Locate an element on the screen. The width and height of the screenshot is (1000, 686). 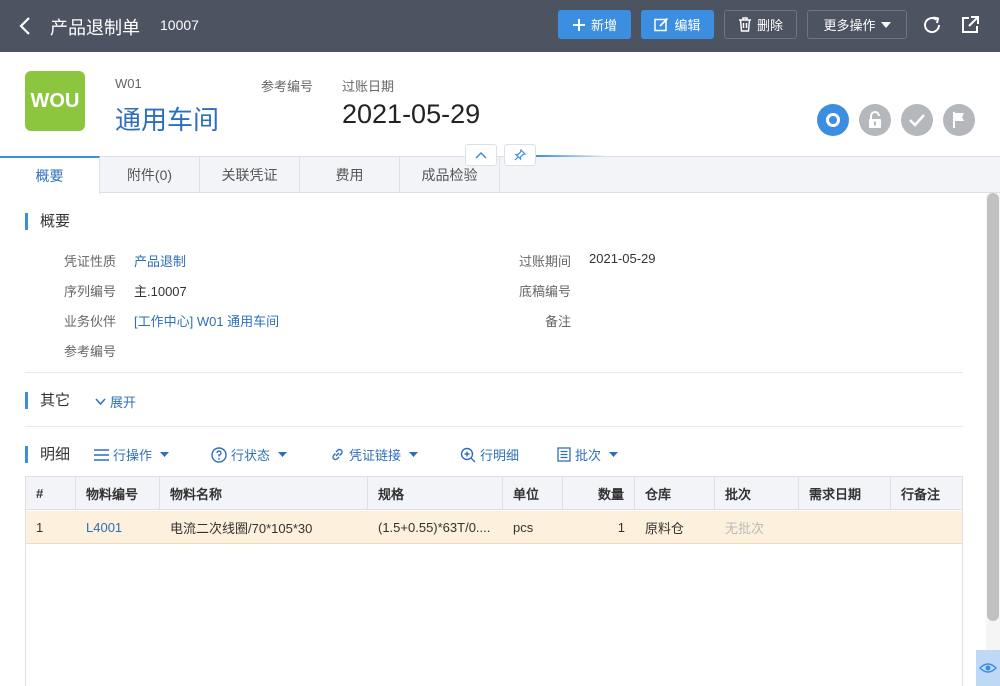
chevron-up-icon is located at coordinates (481, 155).